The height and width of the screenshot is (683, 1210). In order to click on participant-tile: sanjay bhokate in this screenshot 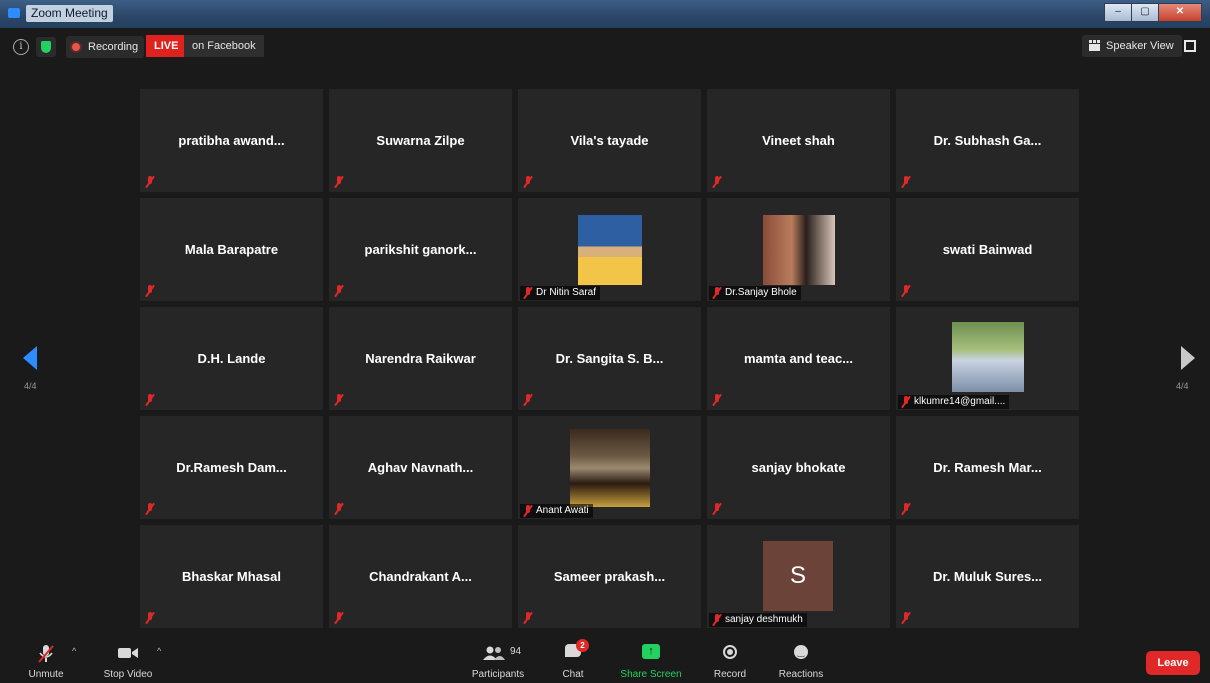, I will do `click(798, 467)`.